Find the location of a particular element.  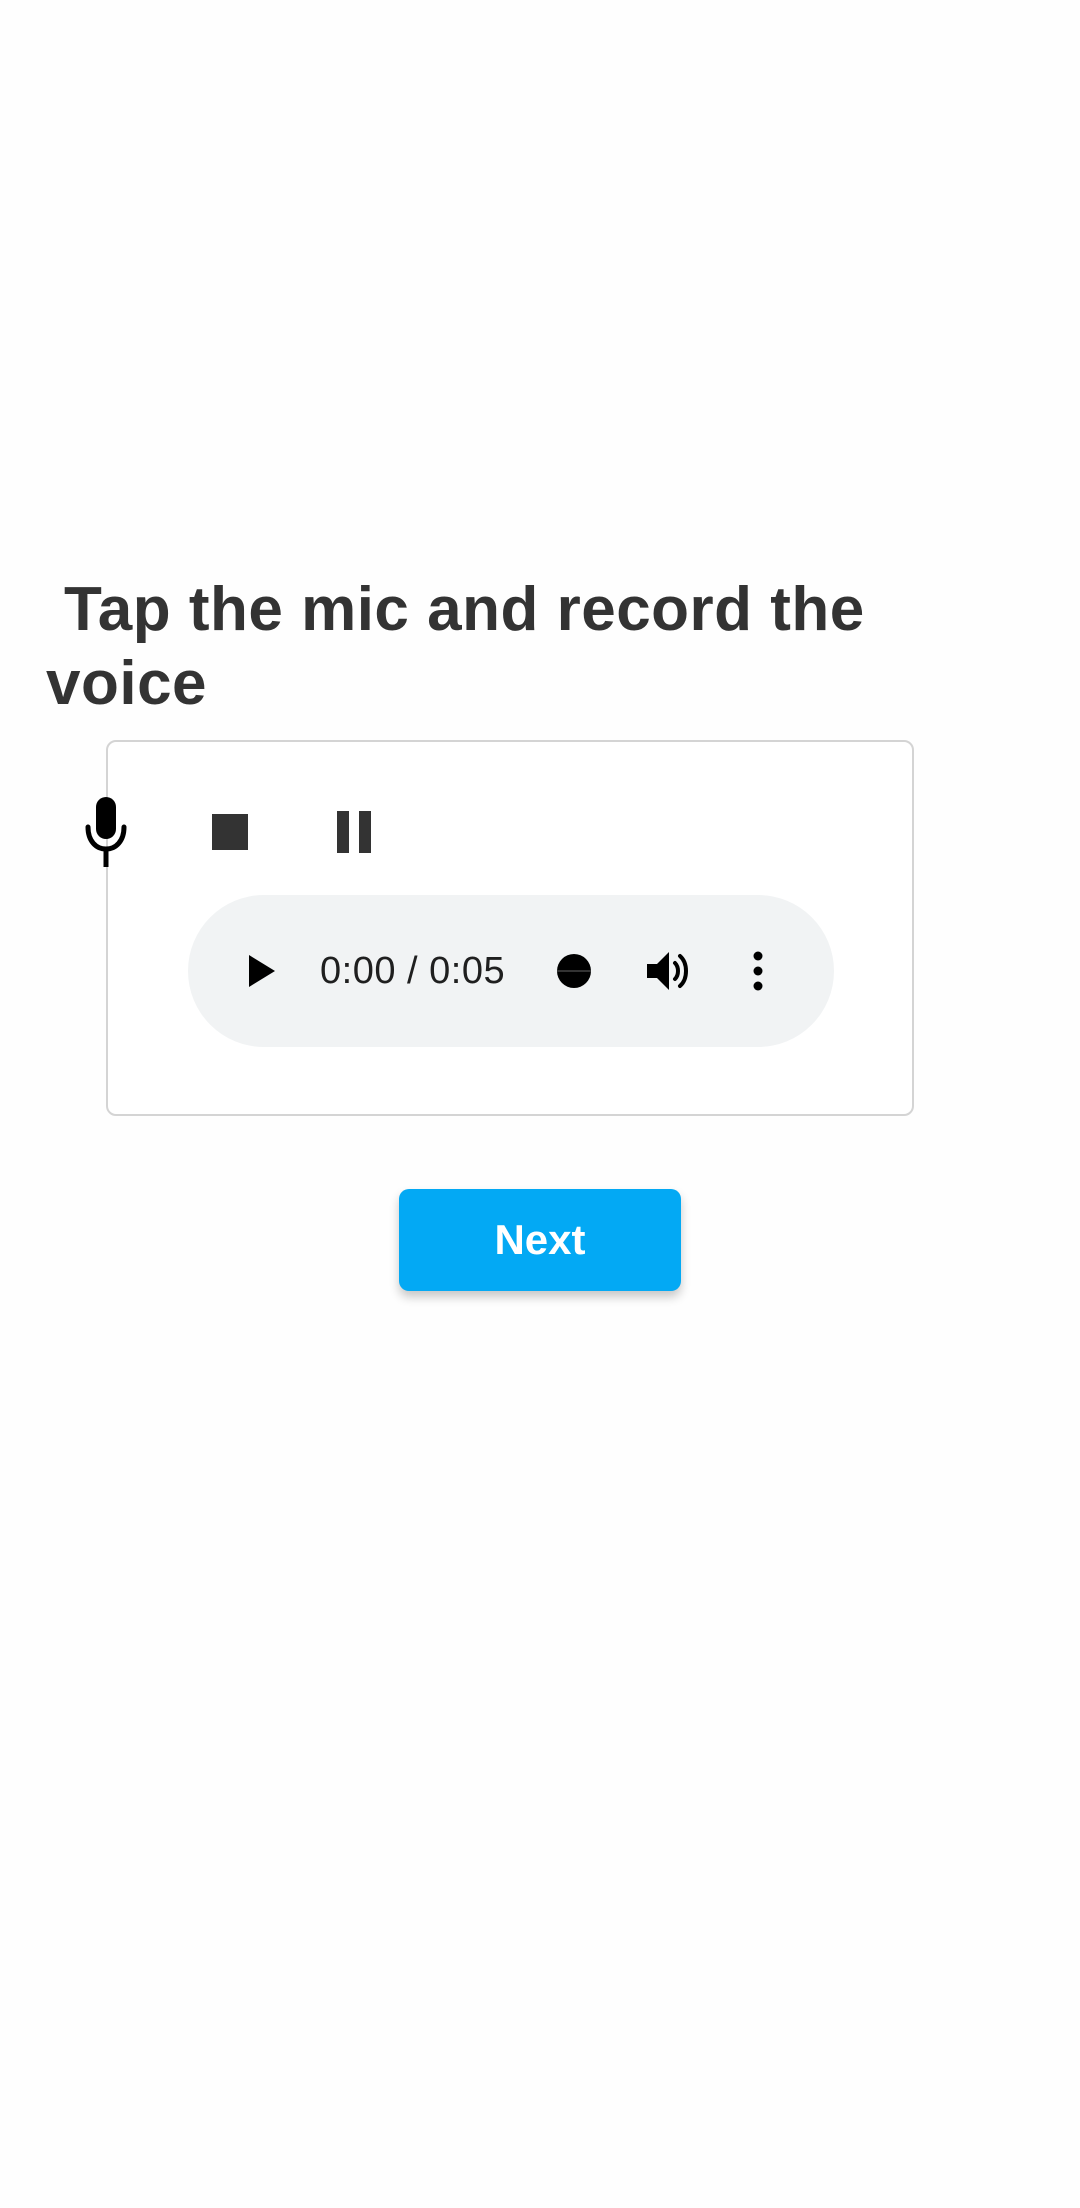

more-vert-icon is located at coordinates (758, 971).